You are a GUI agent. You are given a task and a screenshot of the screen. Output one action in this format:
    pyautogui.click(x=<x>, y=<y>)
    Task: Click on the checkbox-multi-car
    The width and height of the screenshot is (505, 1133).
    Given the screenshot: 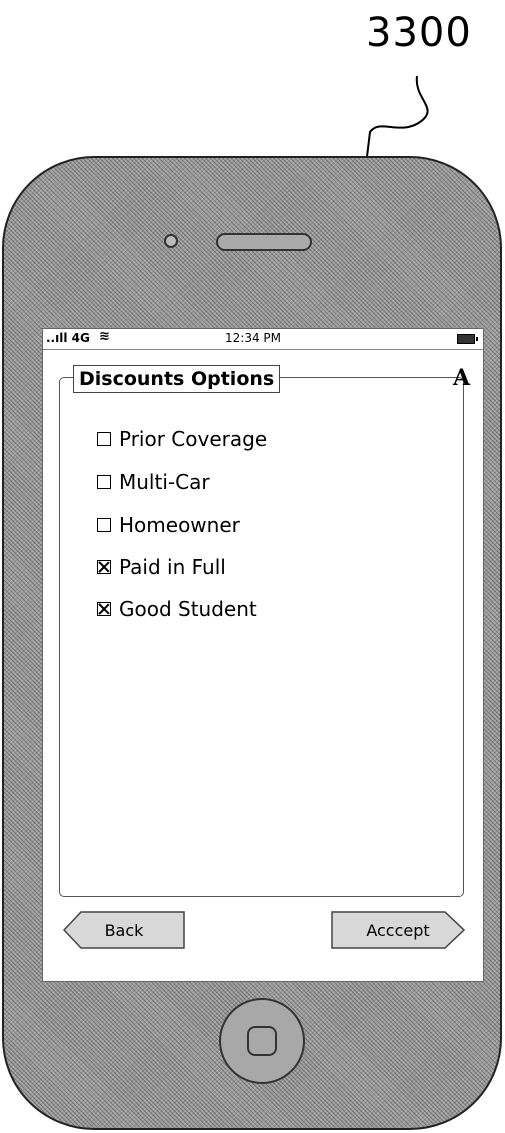 What is the action you would take?
    pyautogui.click(x=104, y=482)
    